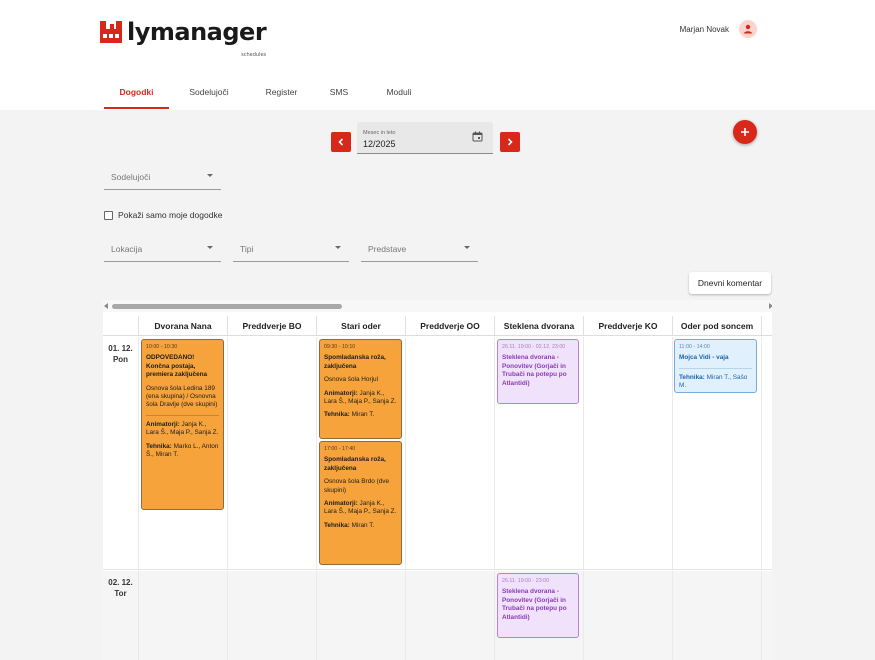 This screenshot has width=875, height=660. Describe the element at coordinates (106, 306) in the screenshot. I see `scroll-left-arrow-icon` at that location.